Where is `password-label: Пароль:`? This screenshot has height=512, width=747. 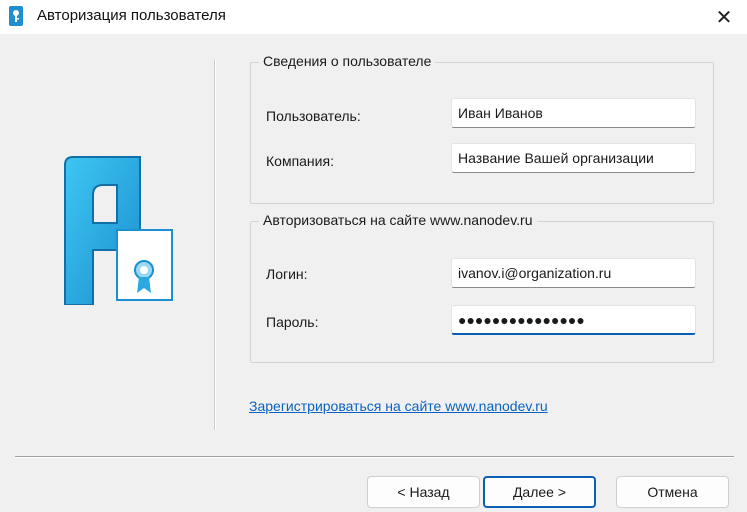 password-label: Пароль: is located at coordinates (292, 322).